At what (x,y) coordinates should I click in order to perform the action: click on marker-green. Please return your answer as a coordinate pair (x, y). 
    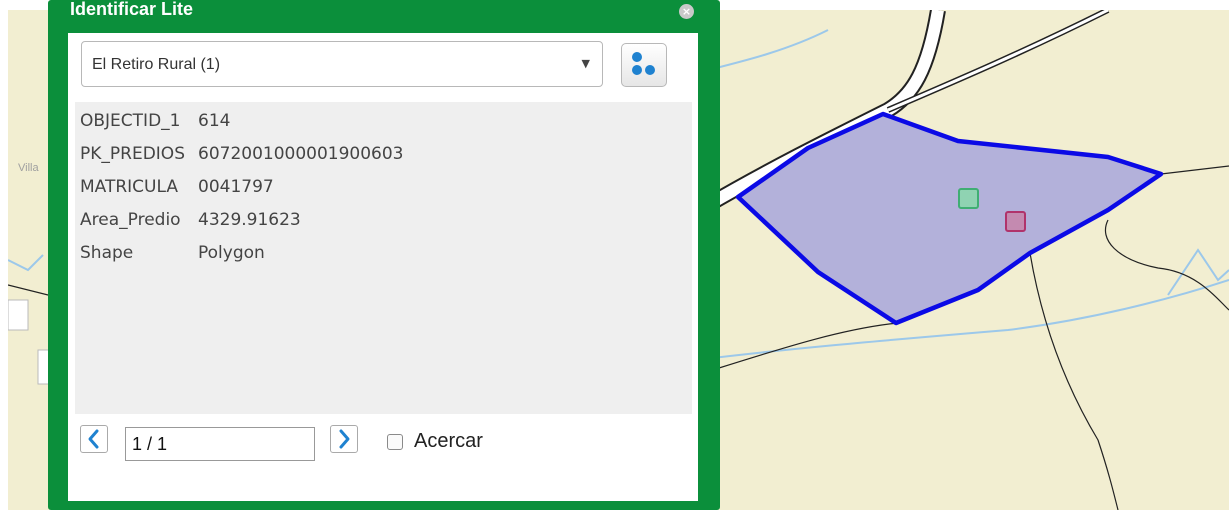
    Looking at the image, I should click on (968, 198).